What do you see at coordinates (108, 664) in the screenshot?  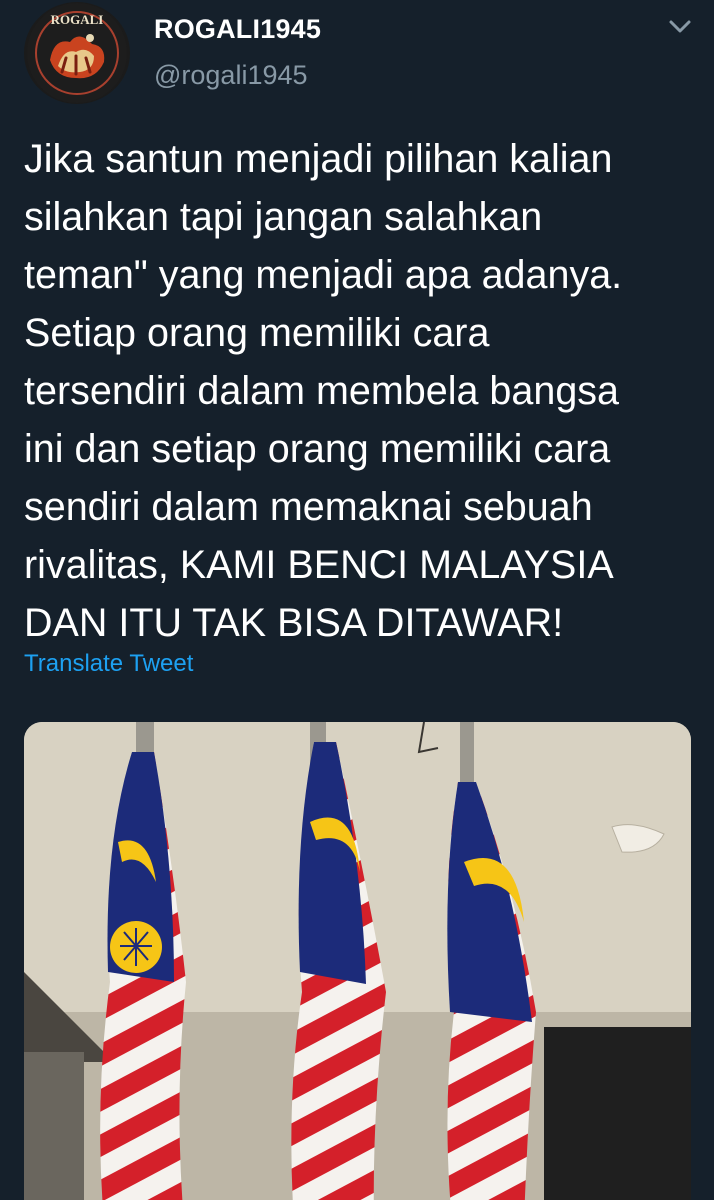 I see `translate-tweet-link: Translate Tweet` at bounding box center [108, 664].